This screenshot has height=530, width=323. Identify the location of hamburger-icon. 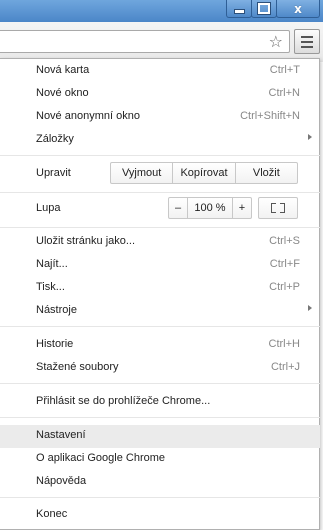
(307, 37).